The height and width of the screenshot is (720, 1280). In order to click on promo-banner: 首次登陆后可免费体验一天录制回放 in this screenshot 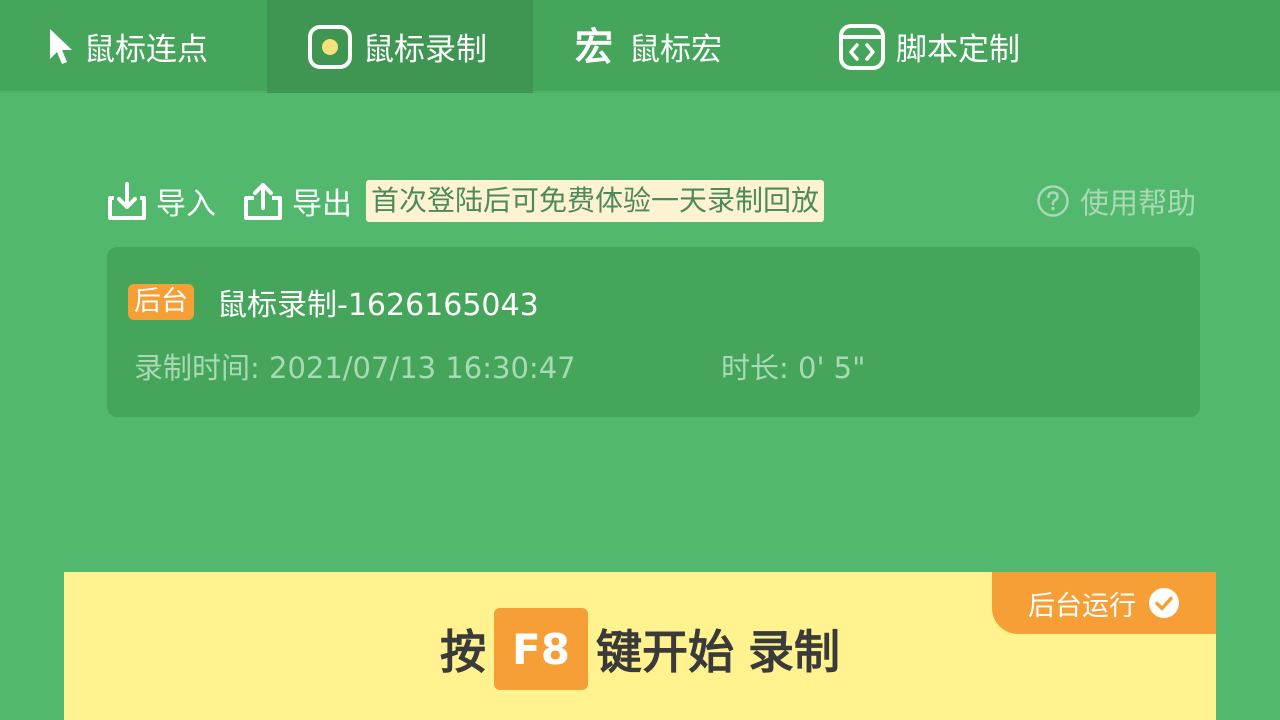, I will do `click(595, 201)`.